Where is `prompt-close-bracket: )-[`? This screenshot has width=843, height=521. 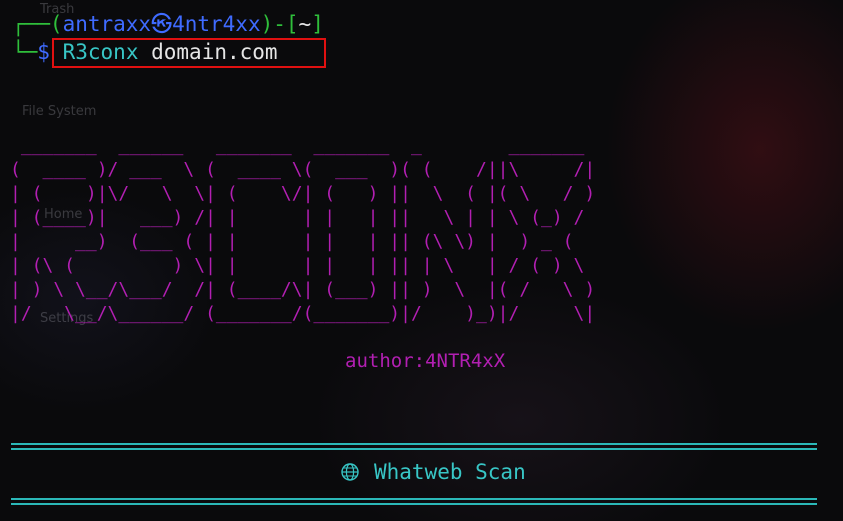
prompt-close-bracket: )-[ is located at coordinates (279, 24).